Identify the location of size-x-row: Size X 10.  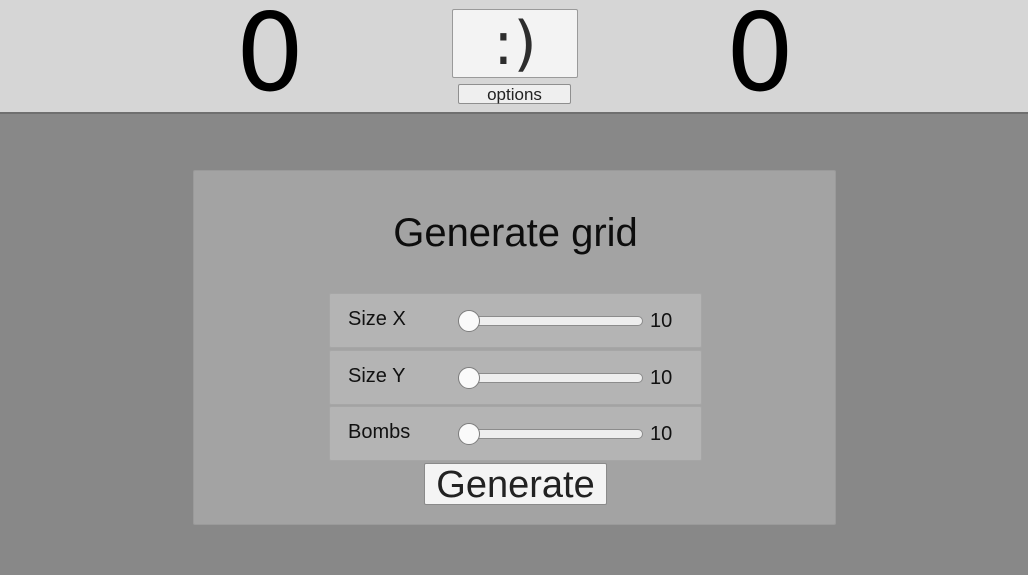
(515, 320).